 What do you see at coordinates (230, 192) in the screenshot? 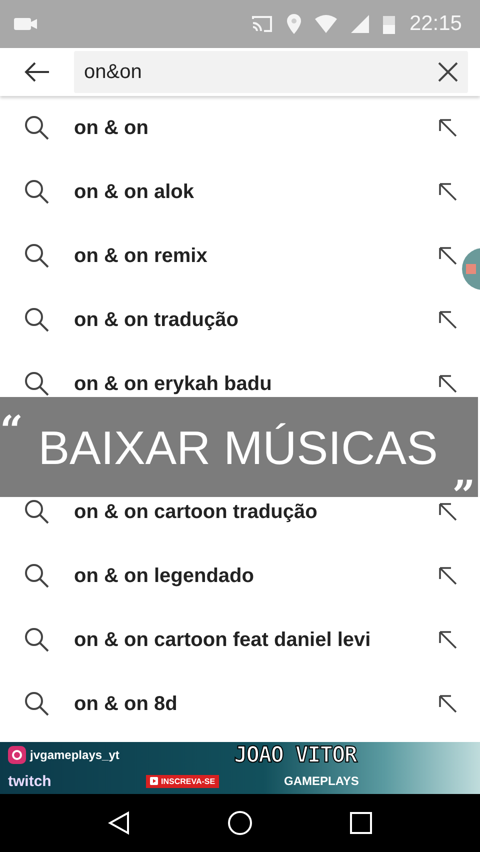
I see `suggestion-item: on & on alok` at bounding box center [230, 192].